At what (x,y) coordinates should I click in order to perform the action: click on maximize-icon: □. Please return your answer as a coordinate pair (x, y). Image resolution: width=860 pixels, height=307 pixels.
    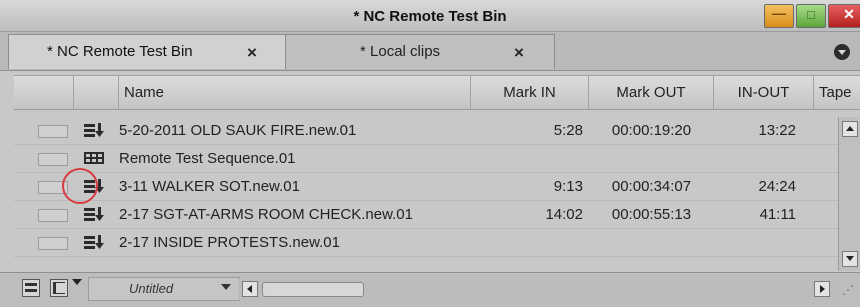
    Looking at the image, I should click on (811, 14).